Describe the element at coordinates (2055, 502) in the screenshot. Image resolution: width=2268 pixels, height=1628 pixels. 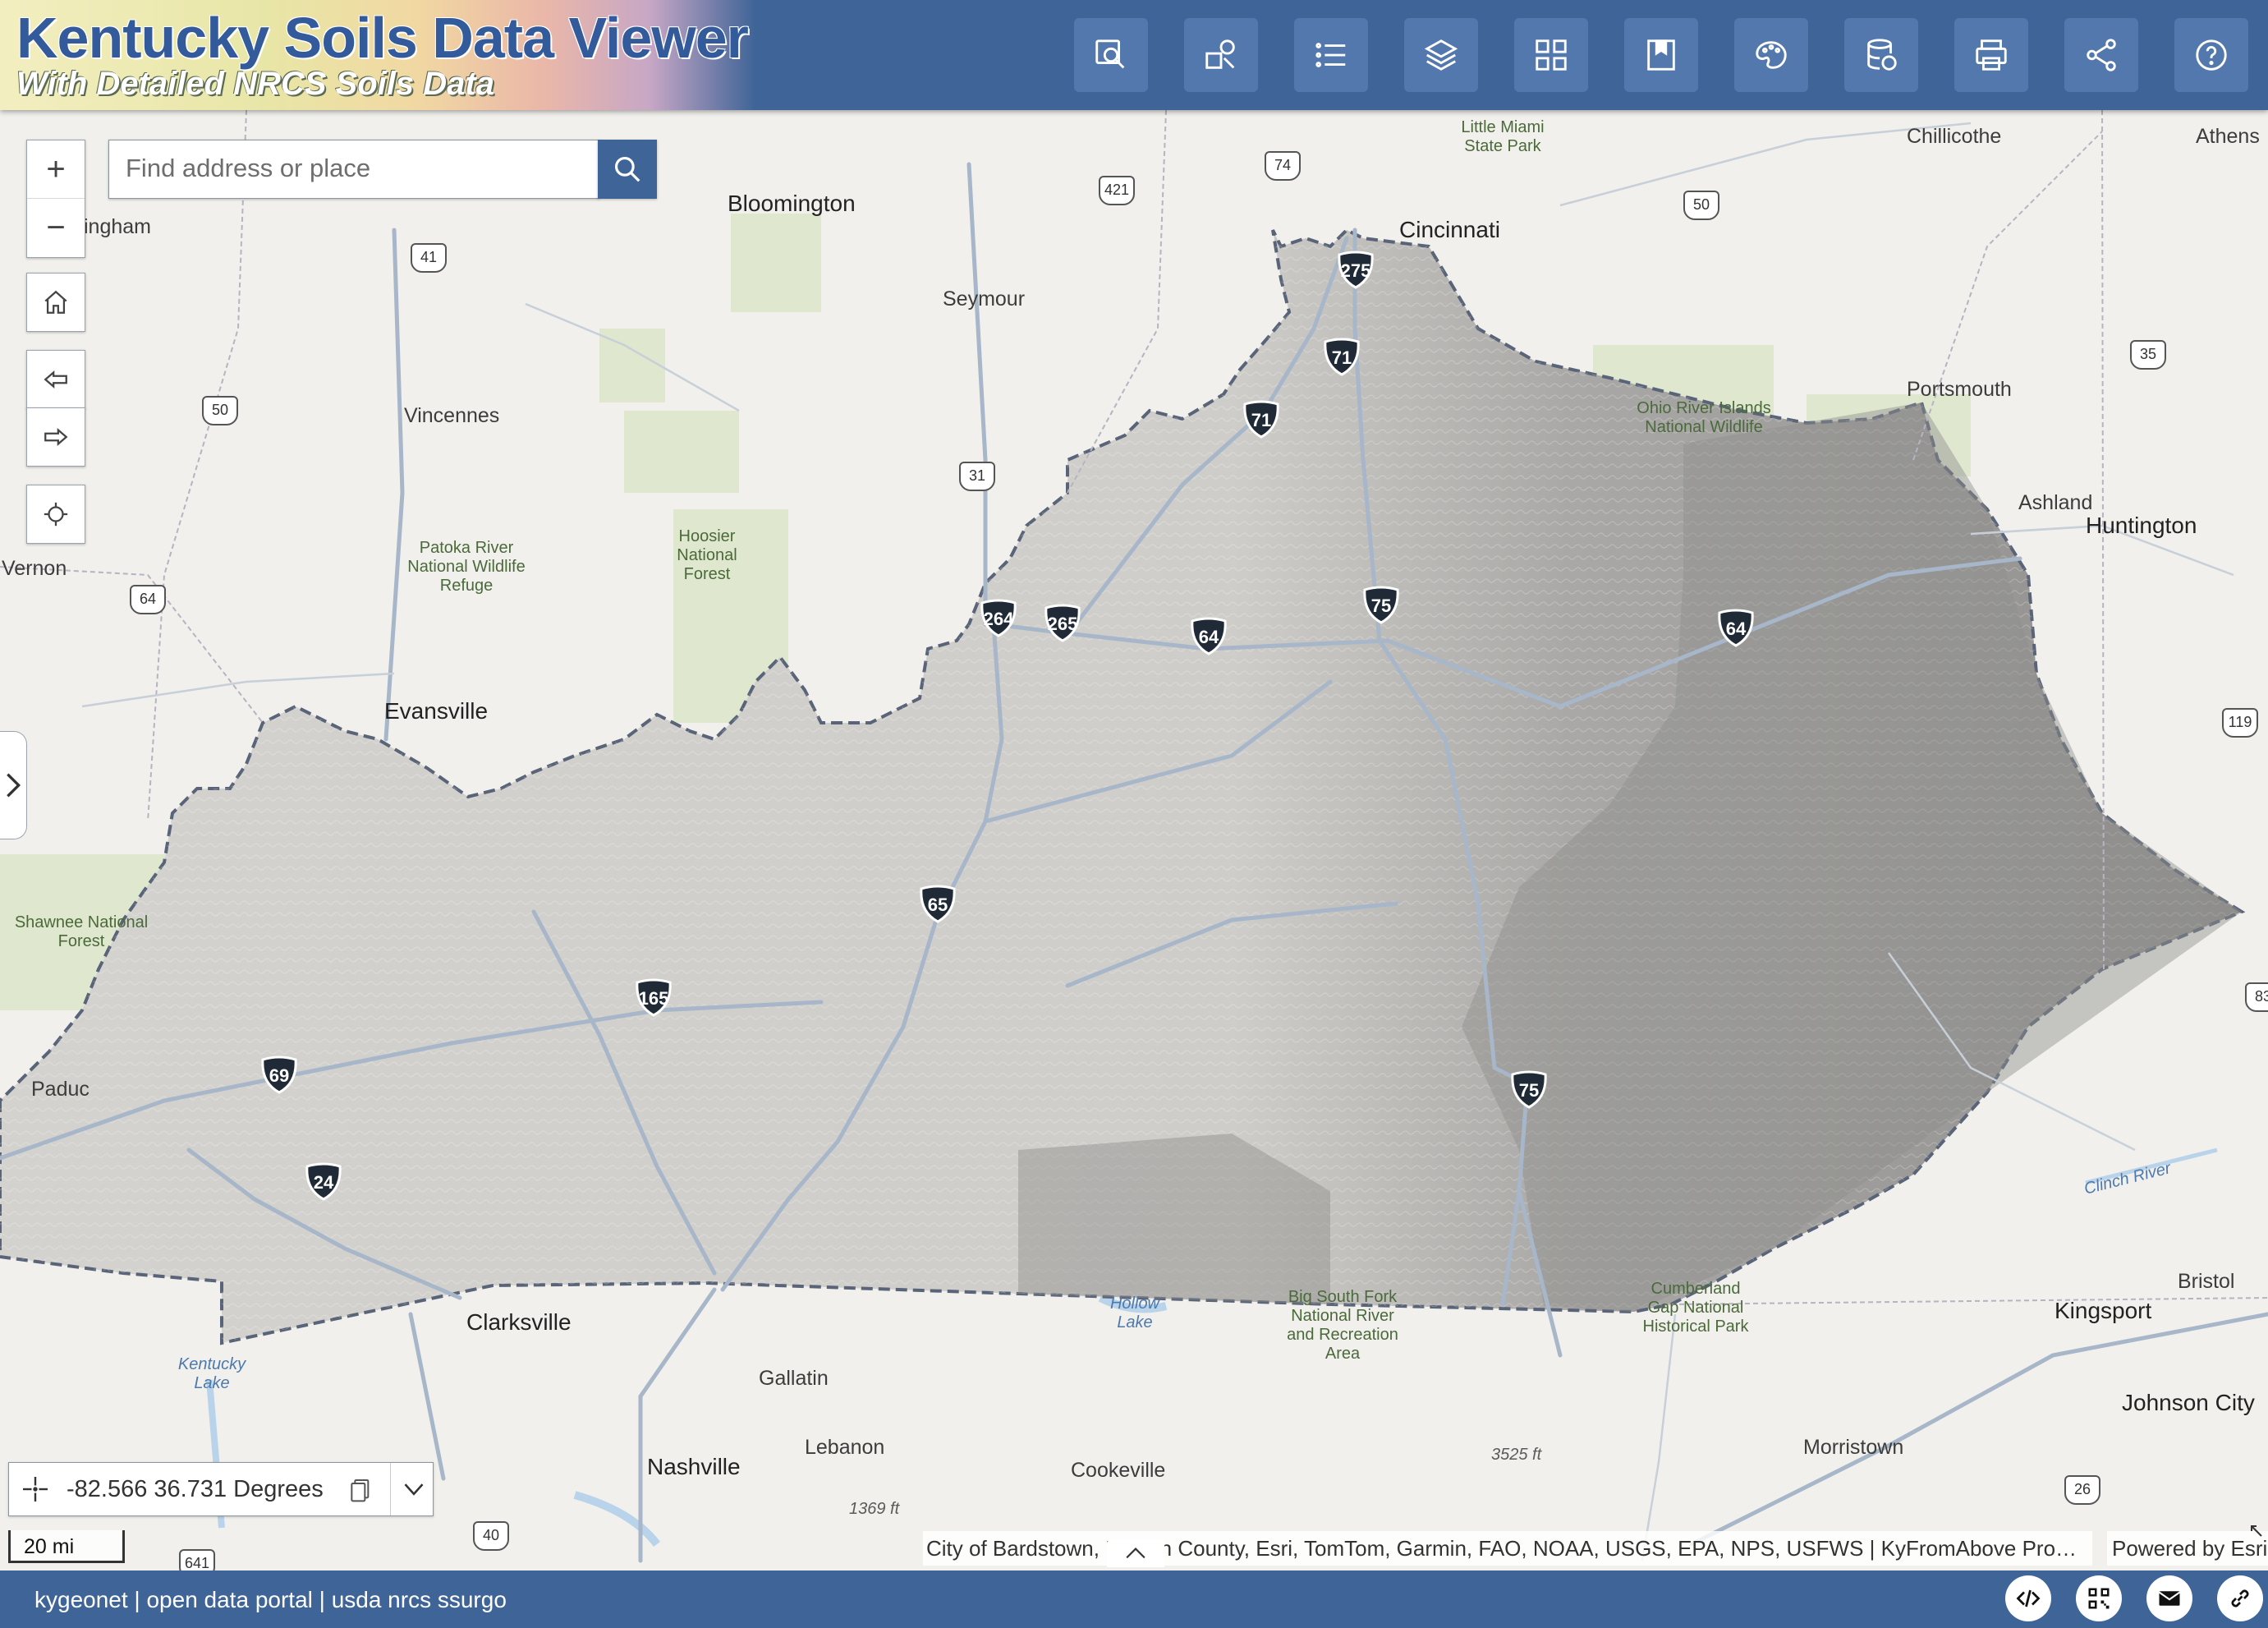
I see `place-label: Ashland` at that location.